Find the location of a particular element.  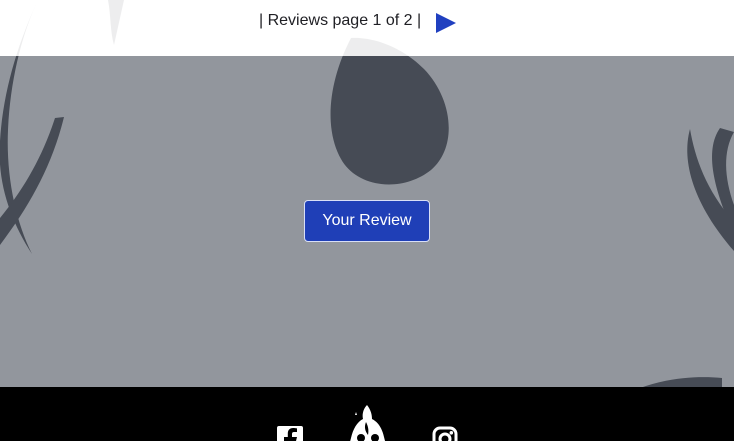

ghost-logo is located at coordinates (368, 423).